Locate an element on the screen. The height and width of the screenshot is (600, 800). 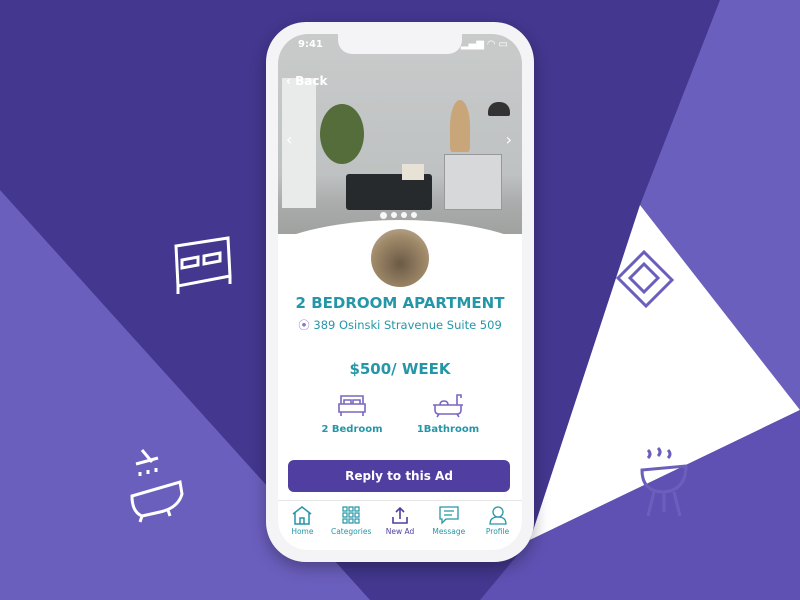
feature-label: 2 Bedroom is located at coordinates (352, 429).